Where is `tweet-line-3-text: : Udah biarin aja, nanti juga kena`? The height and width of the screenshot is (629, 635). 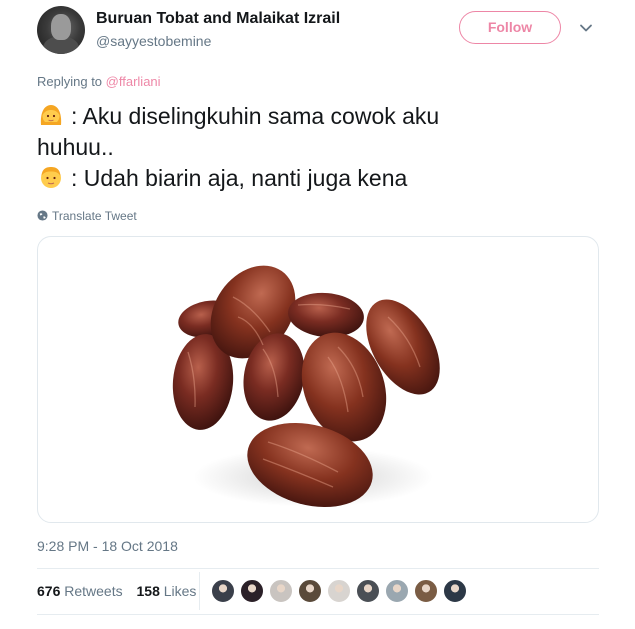 tweet-line-3-text: : Udah biarin aja, nanti juga kena is located at coordinates (239, 178).